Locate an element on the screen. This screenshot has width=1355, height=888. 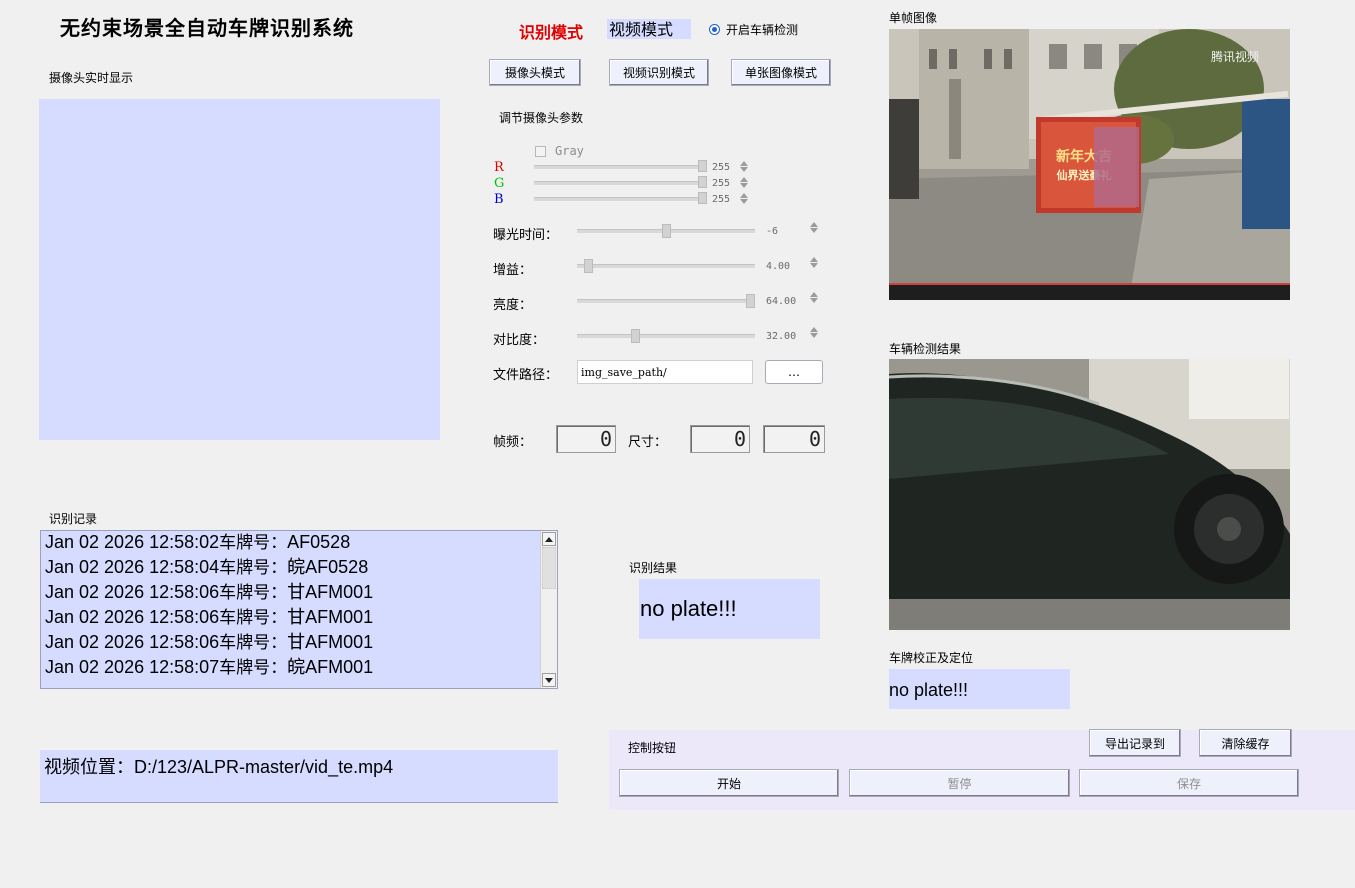
channel-slider-handle-g is located at coordinates (702, 182).